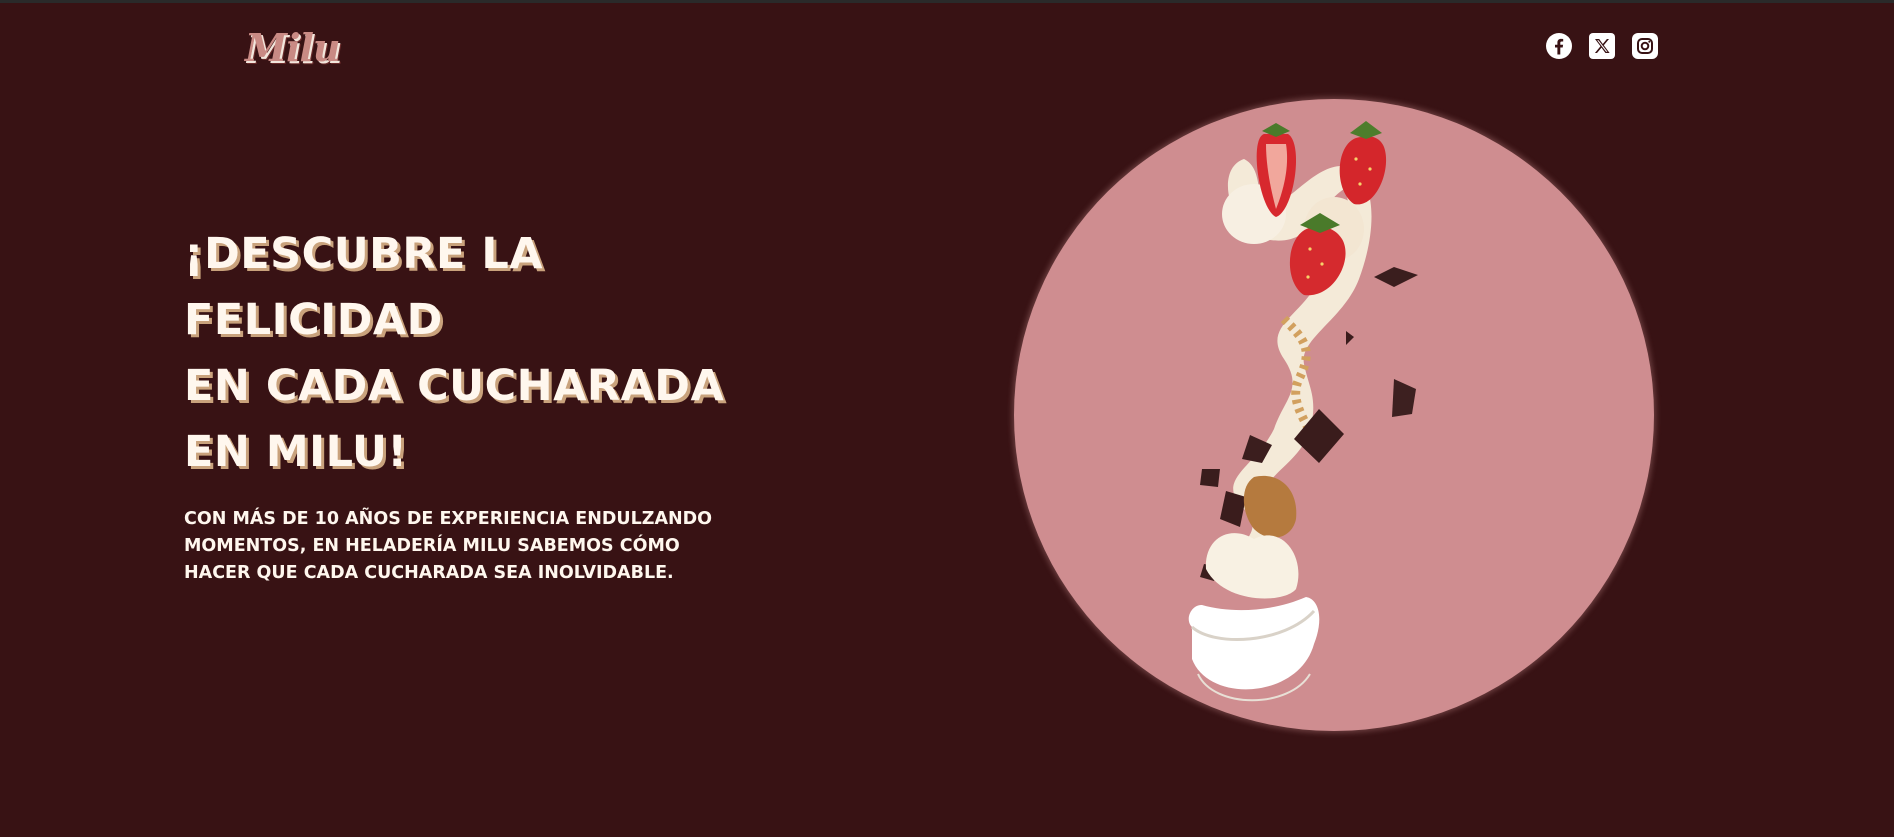 The width and height of the screenshot is (1894, 837). I want to click on facebook-icon, so click(1559, 46).